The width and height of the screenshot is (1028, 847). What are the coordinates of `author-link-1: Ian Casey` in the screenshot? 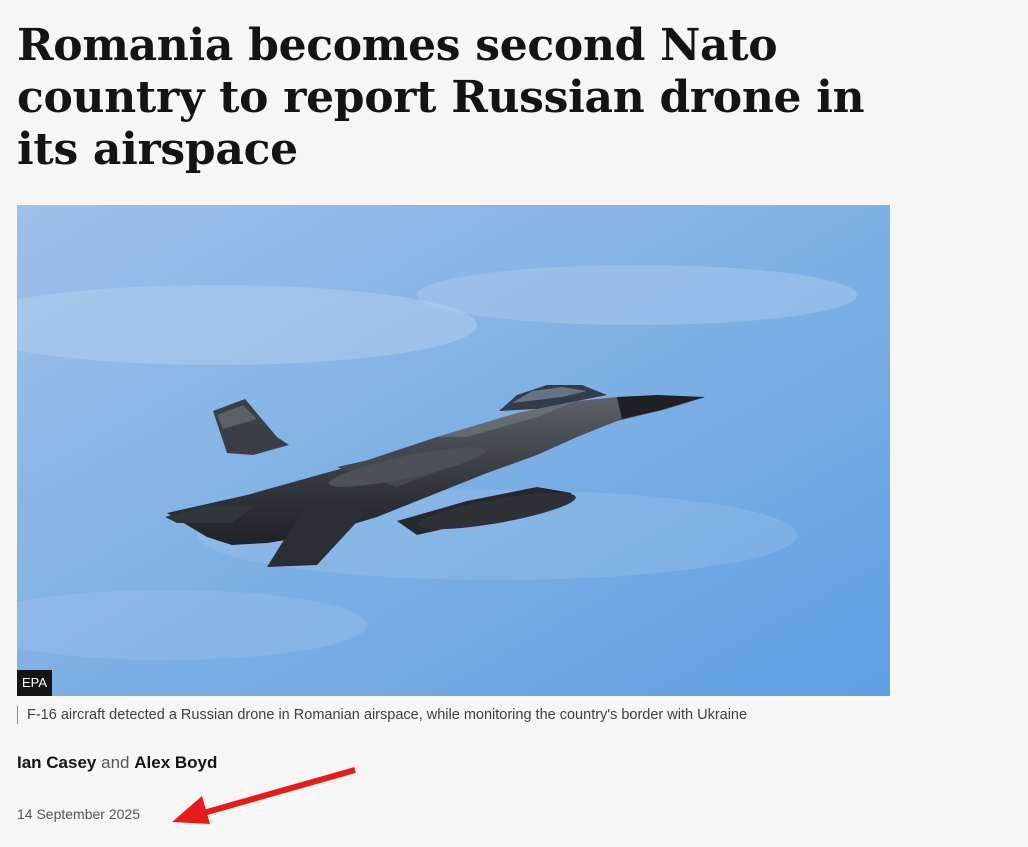 It's located at (56, 762).